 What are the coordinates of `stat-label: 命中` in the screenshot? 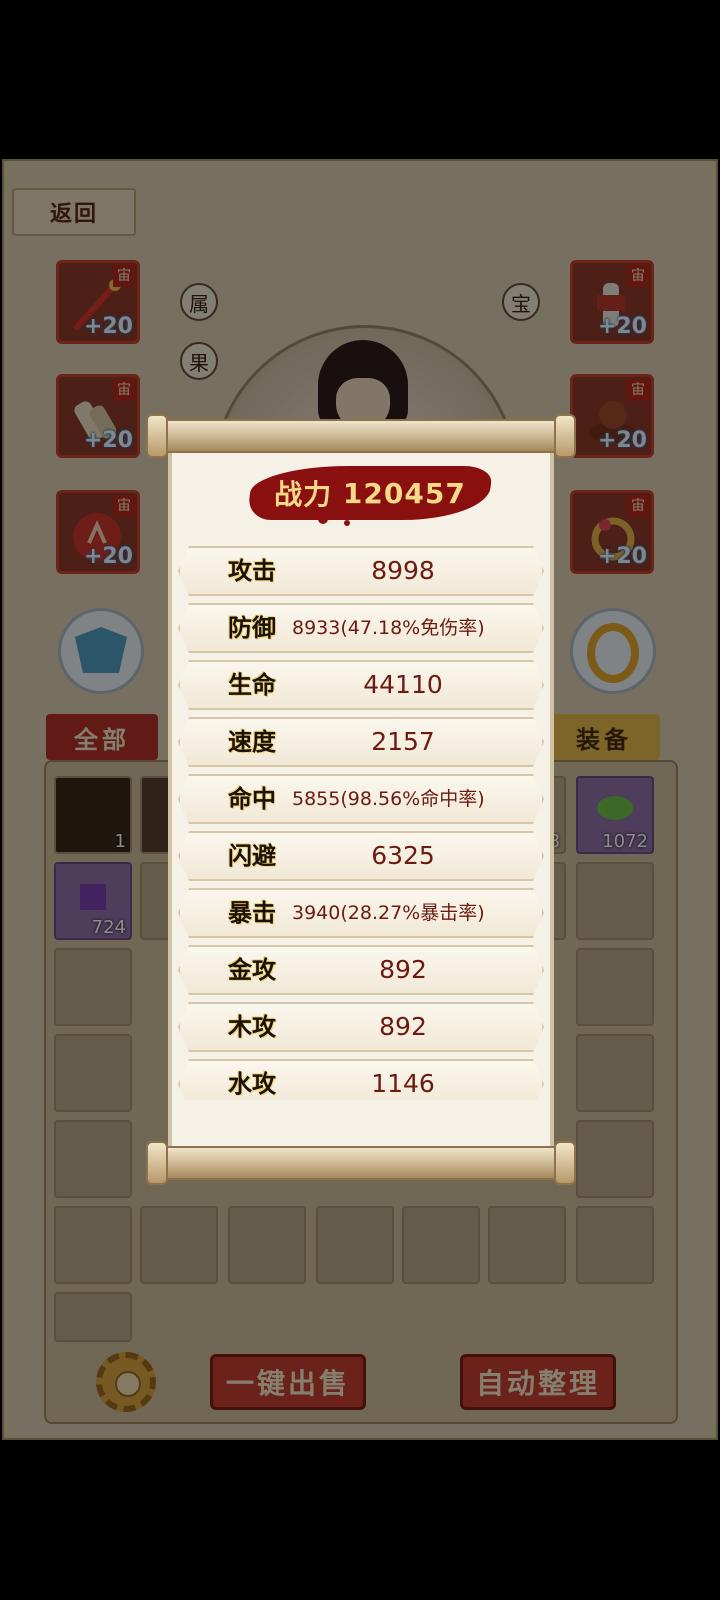 It's located at (252, 798).